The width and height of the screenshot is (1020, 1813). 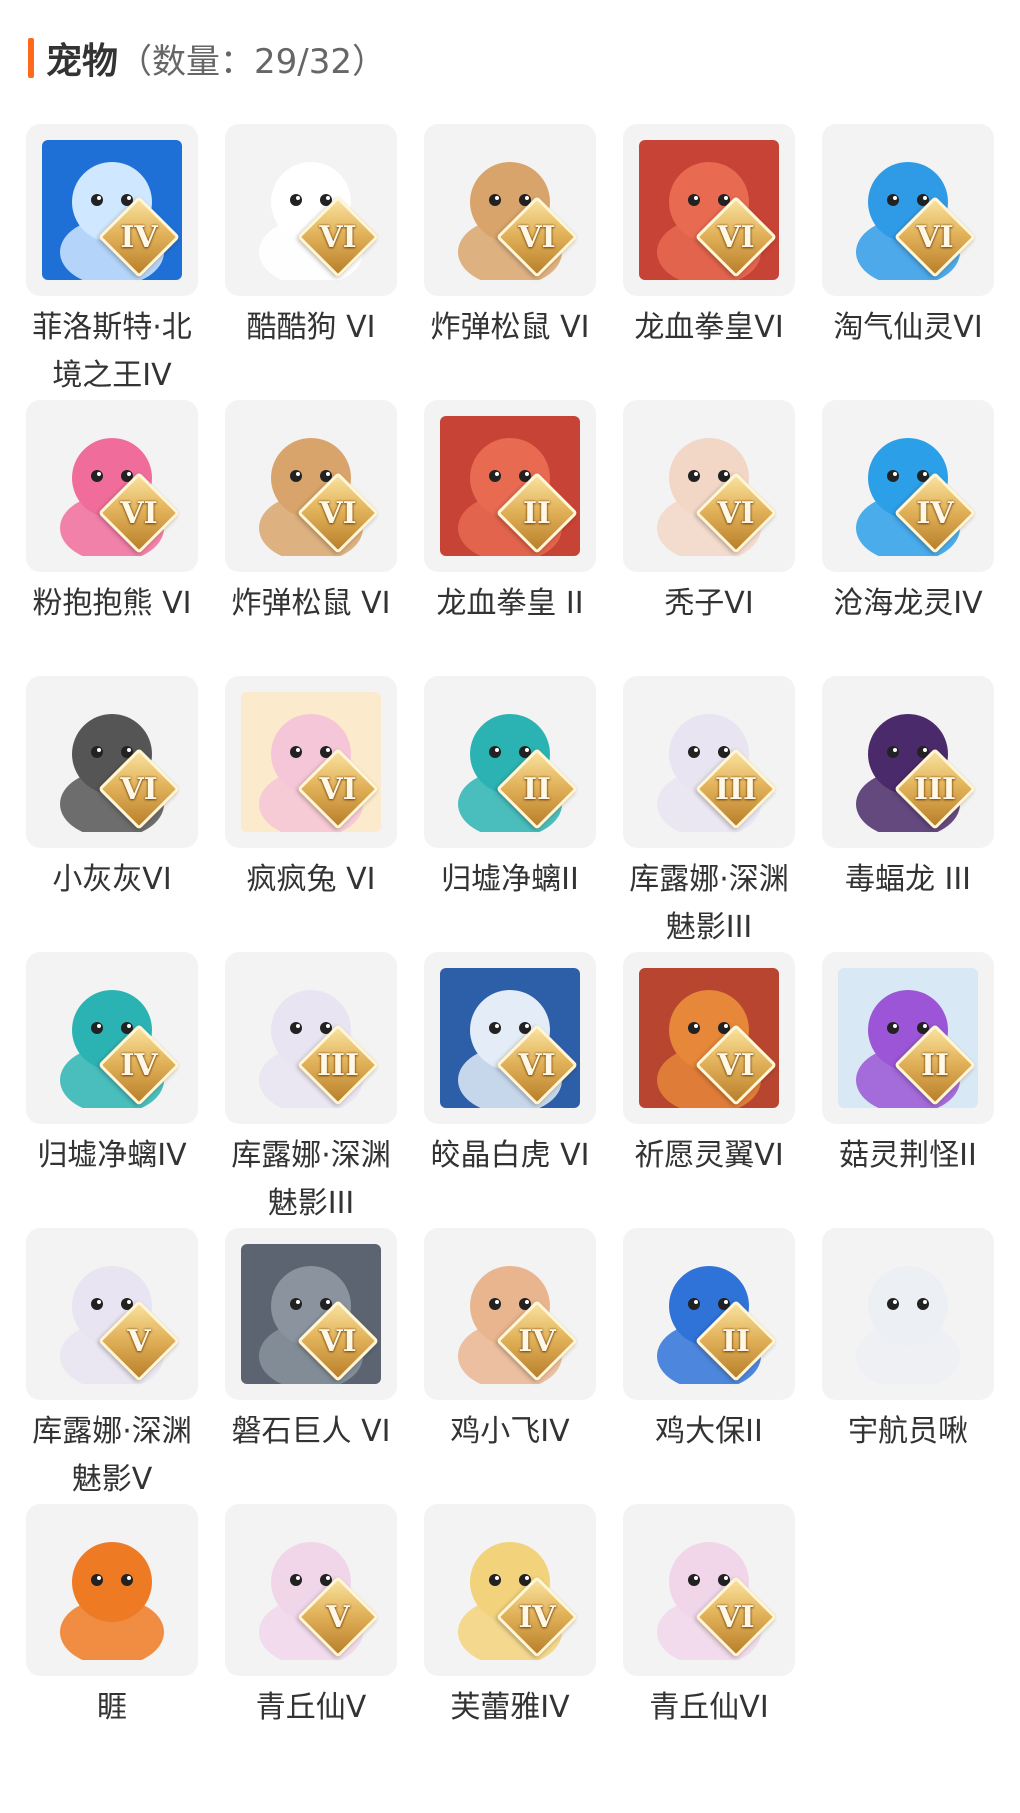 I want to click on pet-item: VI 磐石巨人 VI, so click(x=311, y=1366).